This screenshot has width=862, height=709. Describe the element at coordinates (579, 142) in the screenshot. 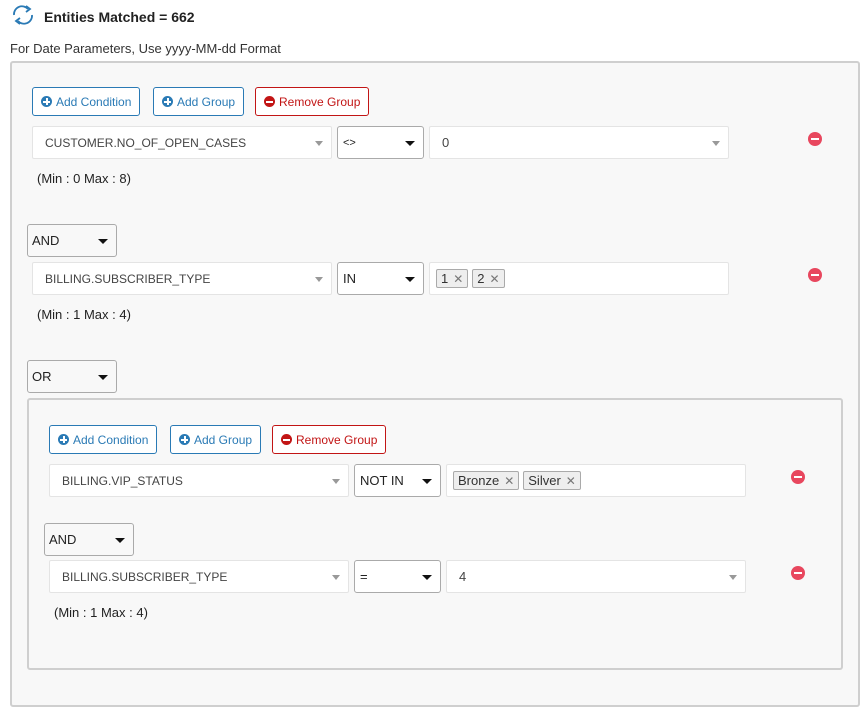

I see `value-select: 0` at that location.